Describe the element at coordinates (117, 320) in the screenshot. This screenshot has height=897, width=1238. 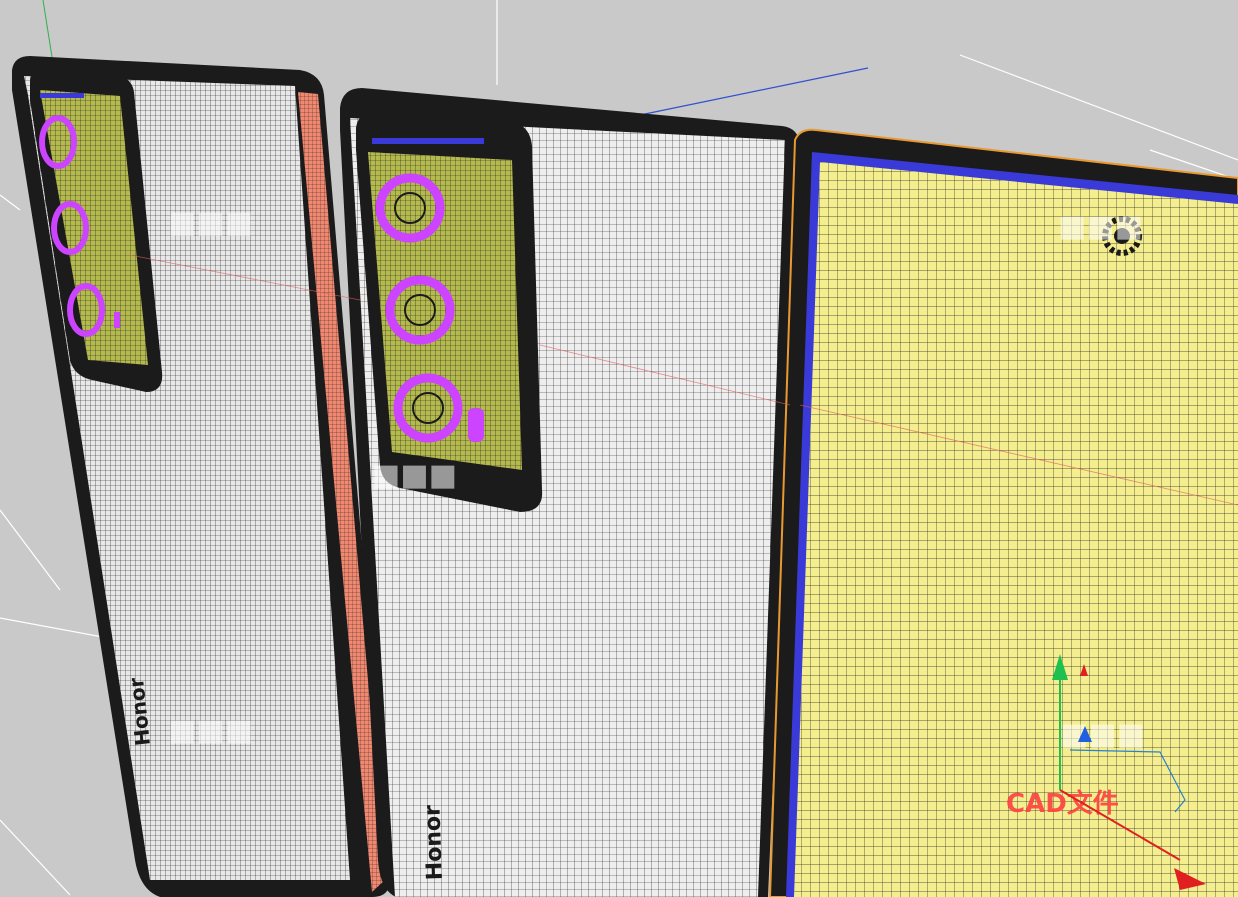
I see `phone-left-flash` at that location.